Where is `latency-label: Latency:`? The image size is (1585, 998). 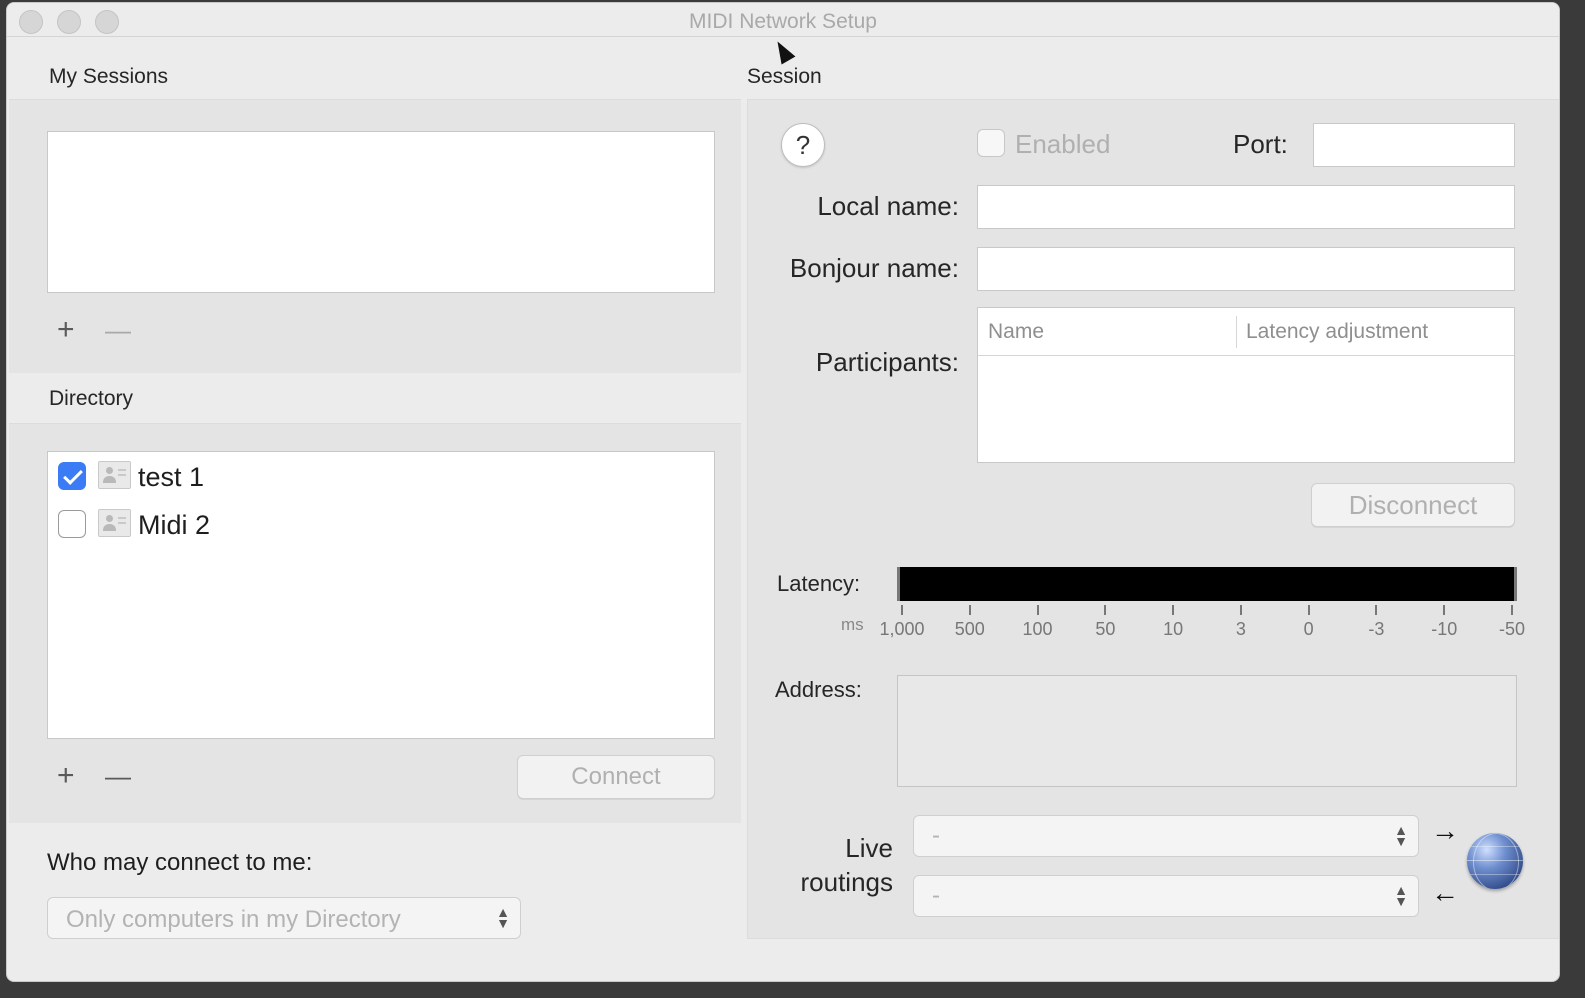 latency-label: Latency: is located at coordinates (819, 583).